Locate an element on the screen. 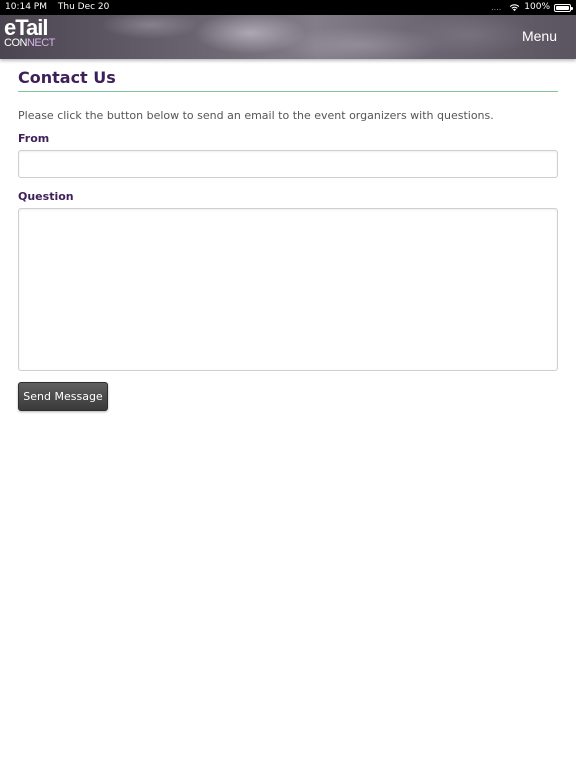 The width and height of the screenshot is (576, 768). page-title: Contact Us is located at coordinates (288, 80).